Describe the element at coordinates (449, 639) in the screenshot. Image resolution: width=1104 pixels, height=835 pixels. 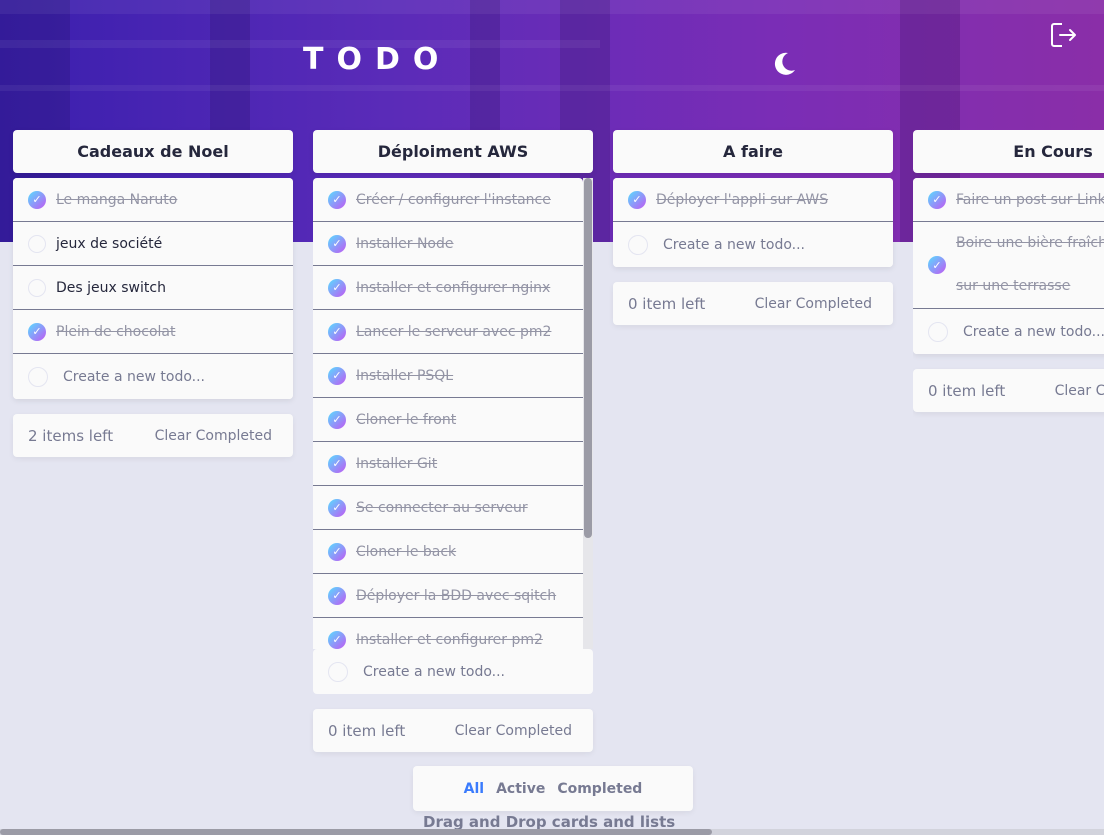
I see `todo-text: Installer et configurer pm2` at that location.